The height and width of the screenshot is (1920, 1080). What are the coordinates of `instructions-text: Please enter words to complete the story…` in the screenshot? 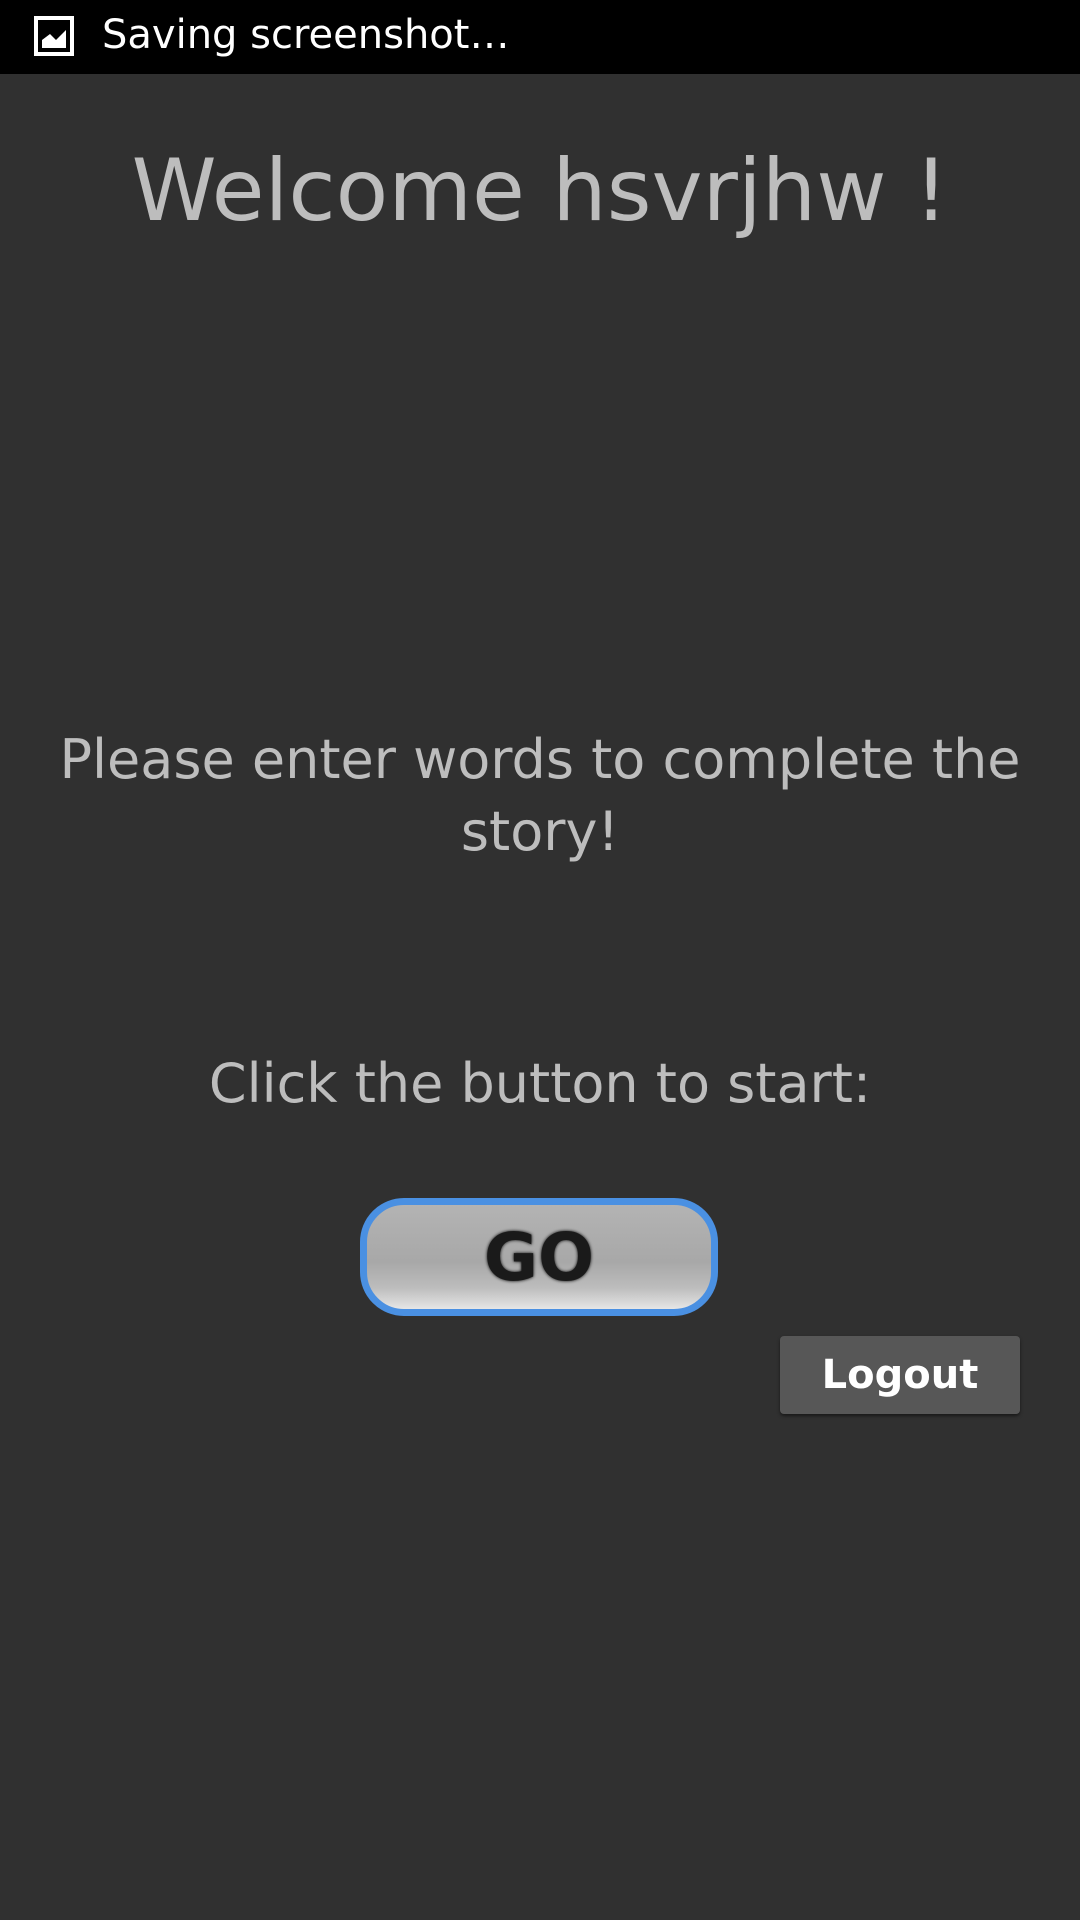 It's located at (540, 795).